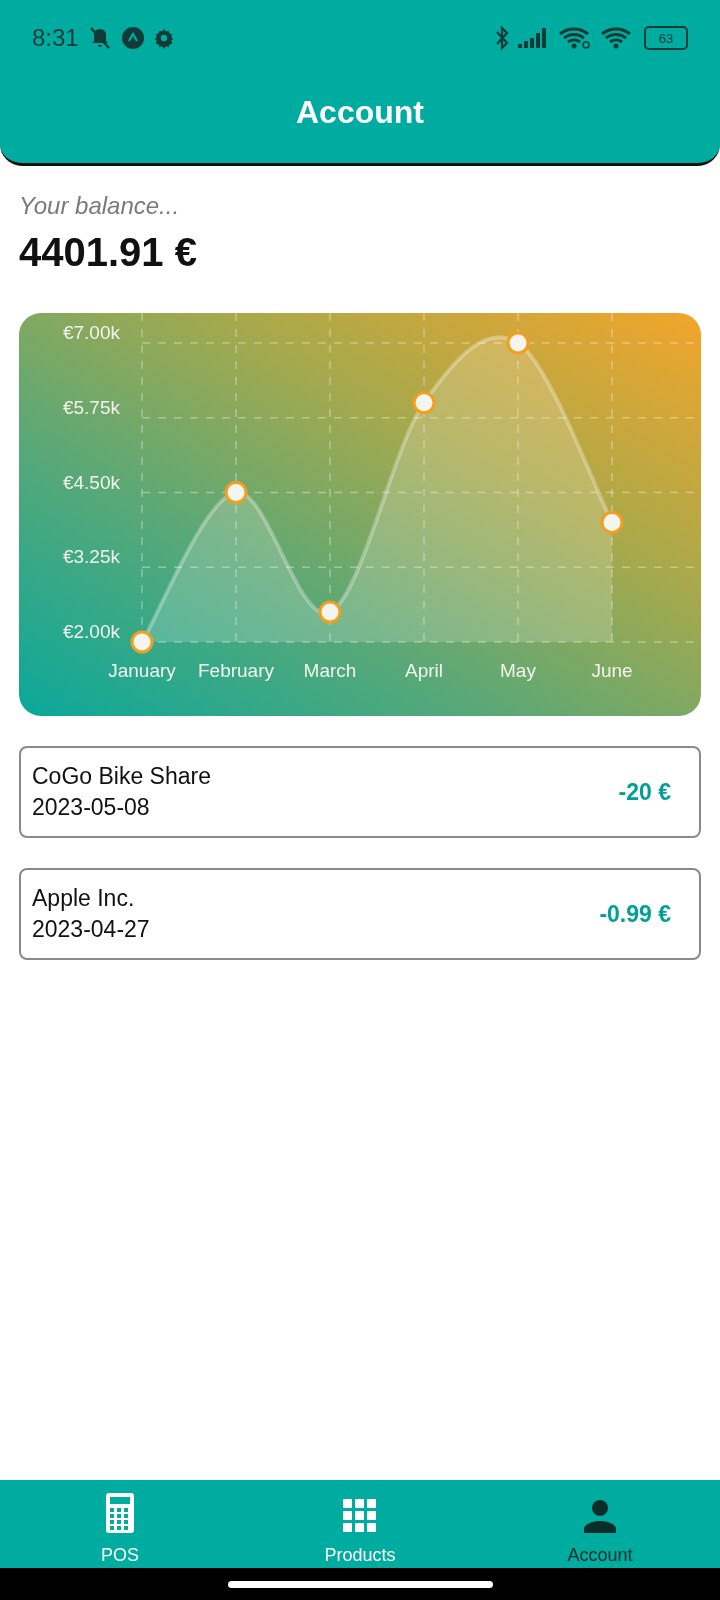  Describe the element at coordinates (91, 332) in the screenshot. I see `y-axis-label: €7.00k` at that location.